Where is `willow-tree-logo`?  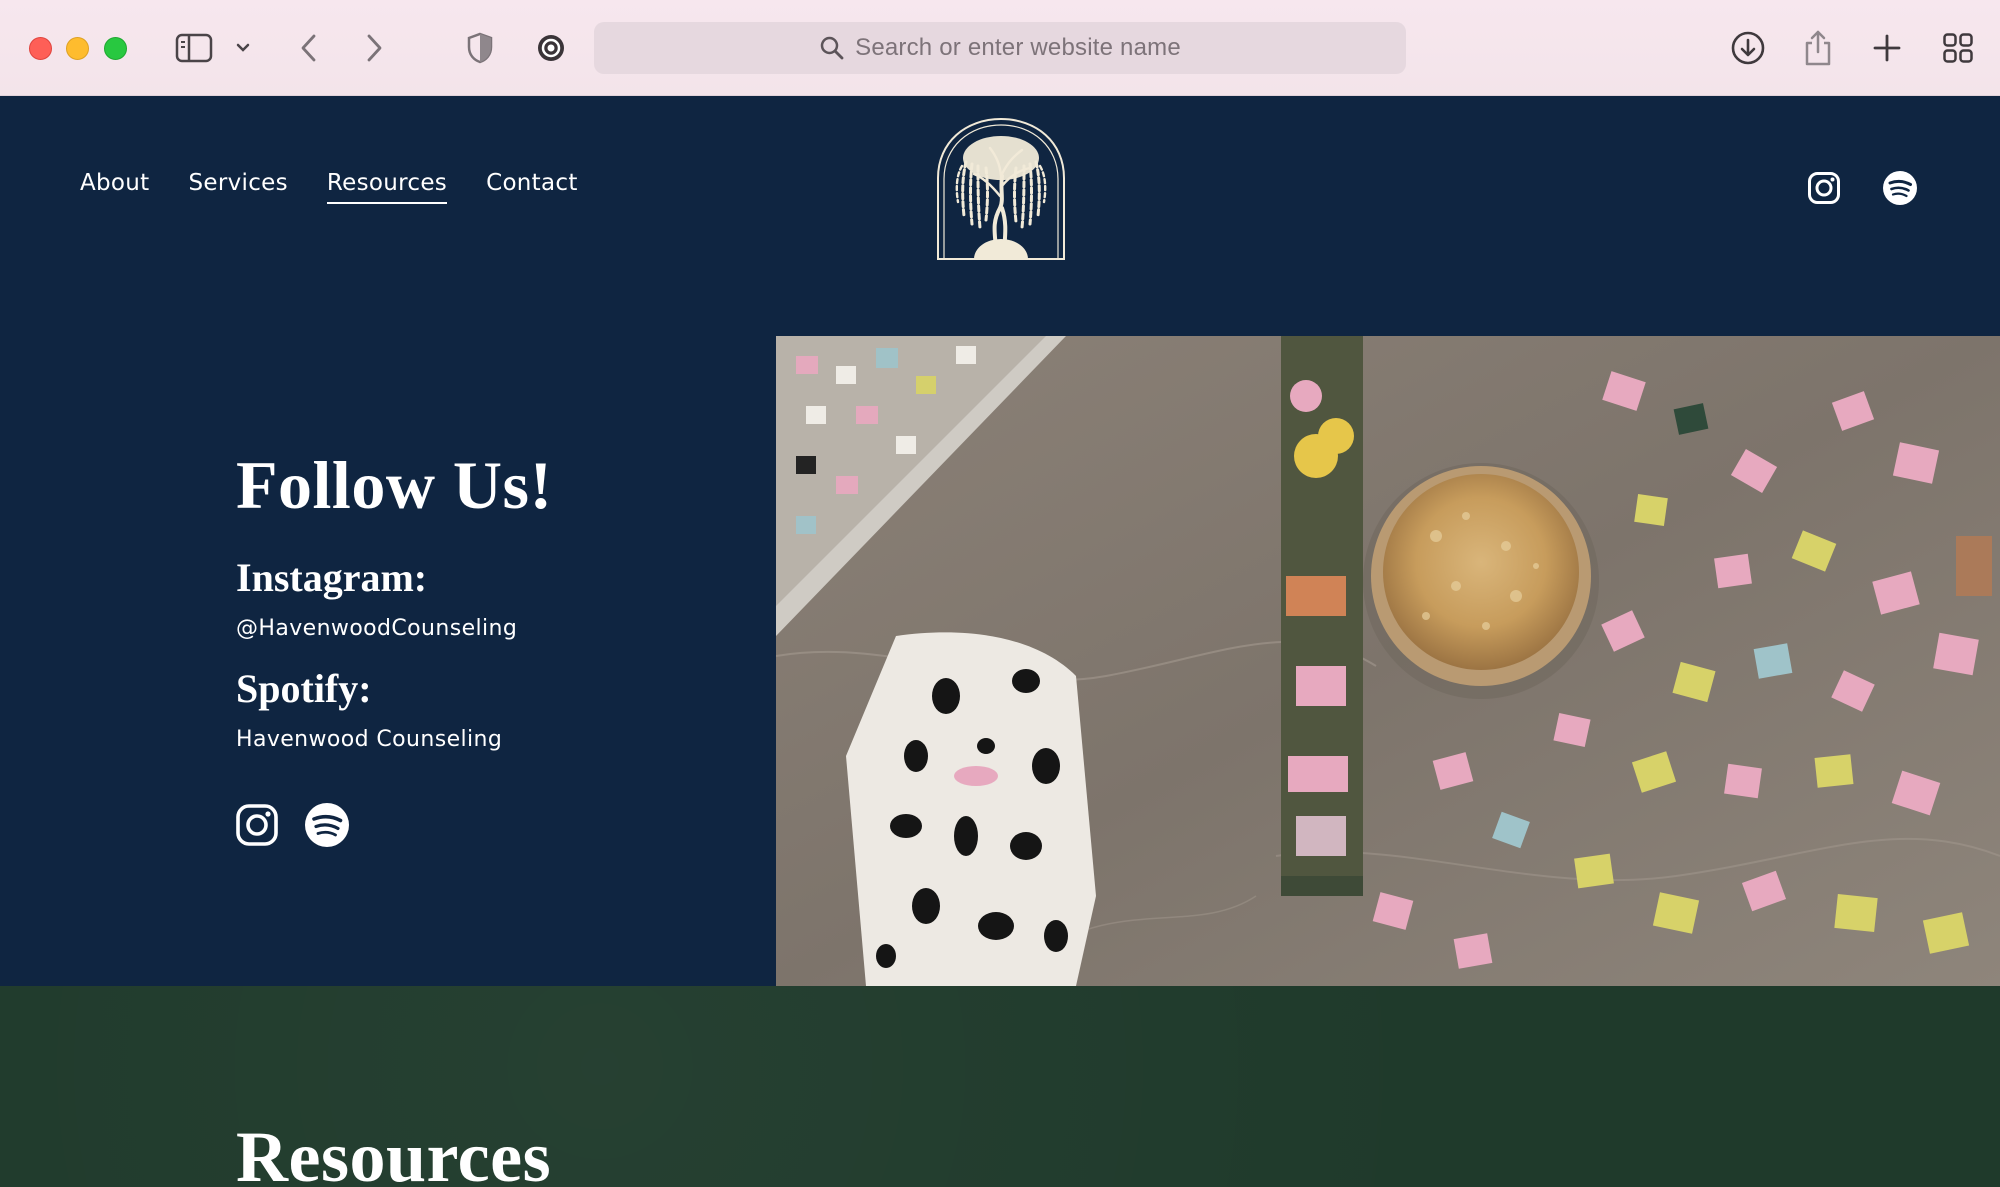 willow-tree-logo is located at coordinates (1001, 188).